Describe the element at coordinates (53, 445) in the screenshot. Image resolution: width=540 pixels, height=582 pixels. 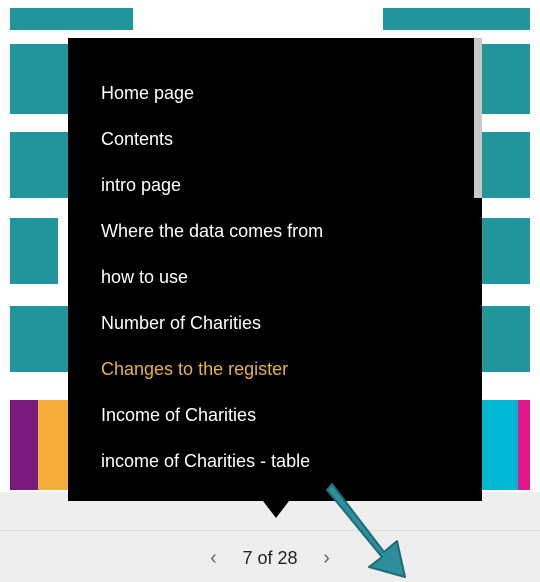
I see `band-orange` at that location.